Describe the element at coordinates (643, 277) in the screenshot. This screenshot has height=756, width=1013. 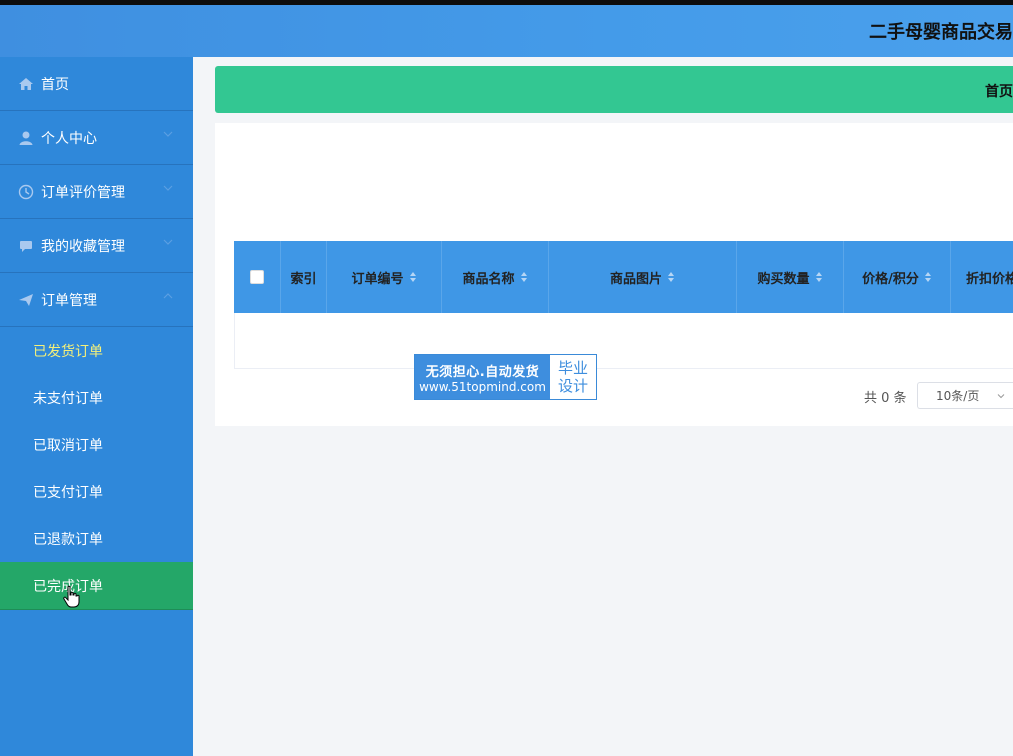
I see `column-header-product-image: 商品图片` at that location.